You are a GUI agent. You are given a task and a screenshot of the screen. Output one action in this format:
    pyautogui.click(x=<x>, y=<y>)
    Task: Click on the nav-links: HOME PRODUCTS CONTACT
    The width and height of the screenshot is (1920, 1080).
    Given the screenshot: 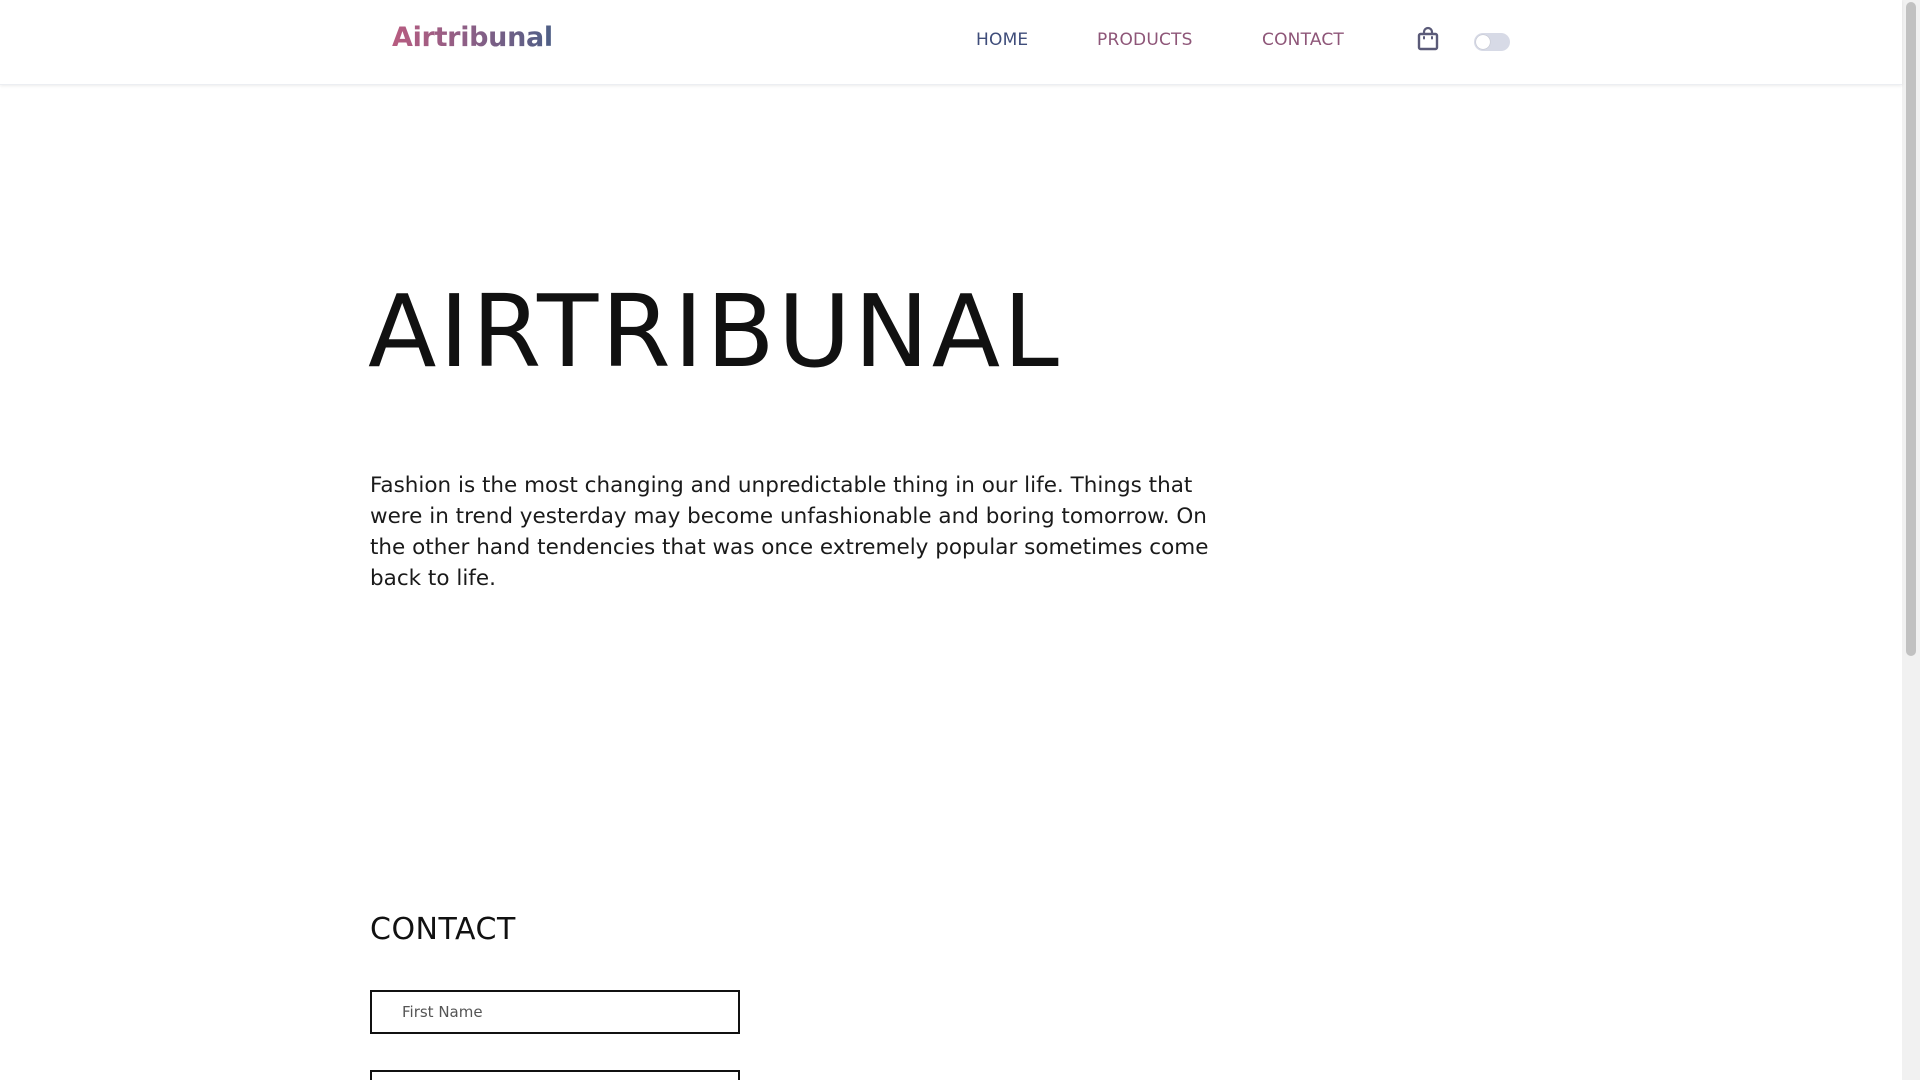 What is the action you would take?
    pyautogui.click(x=951, y=42)
    